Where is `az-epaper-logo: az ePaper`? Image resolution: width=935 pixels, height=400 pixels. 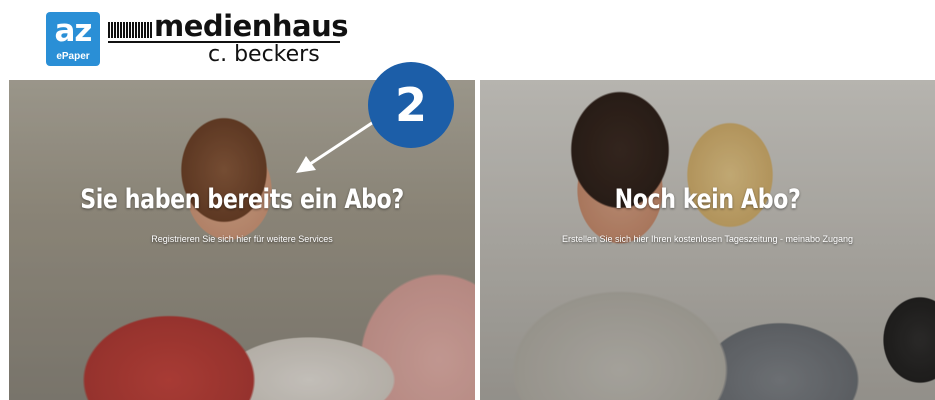 az-epaper-logo: az ePaper is located at coordinates (73, 39).